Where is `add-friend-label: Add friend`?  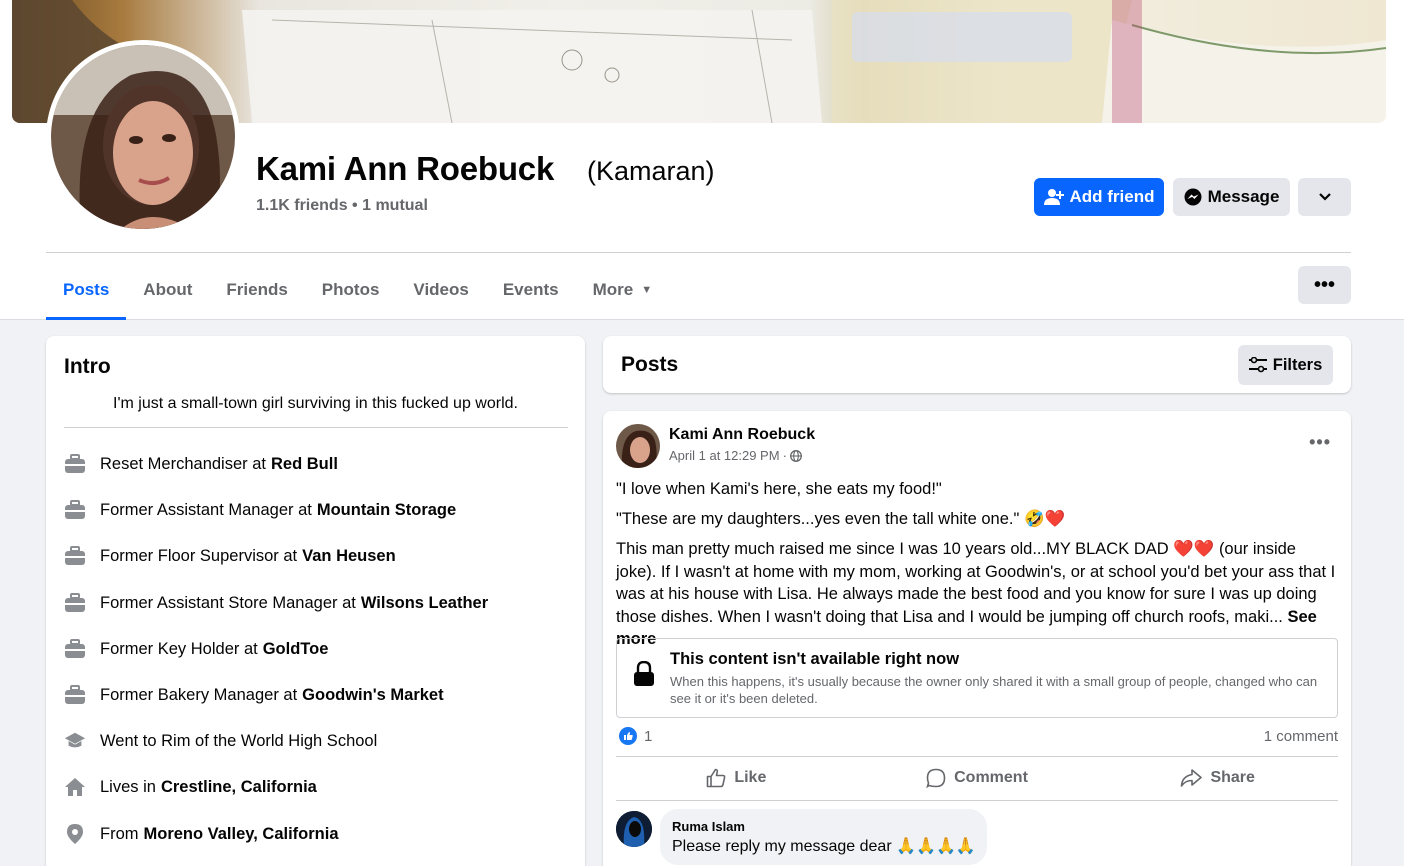
add-friend-label: Add friend is located at coordinates (1112, 196).